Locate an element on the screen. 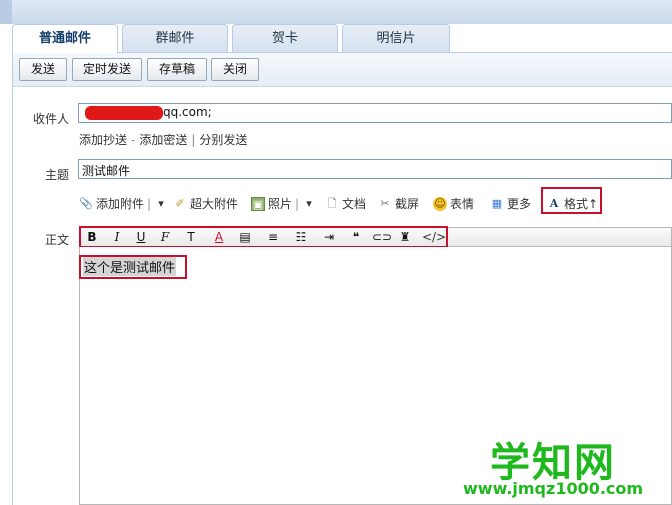 Image resolution: width=672 pixels, height=505 pixels. tab-group-mail: 群邮件 is located at coordinates (175, 38).